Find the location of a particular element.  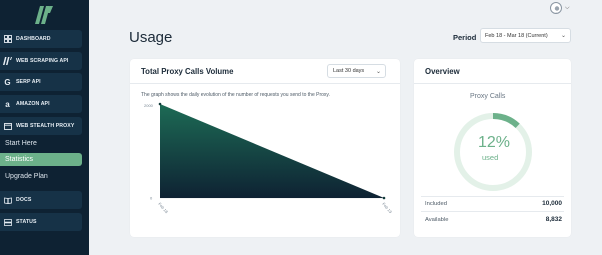

area-series is located at coordinates (272, 151).